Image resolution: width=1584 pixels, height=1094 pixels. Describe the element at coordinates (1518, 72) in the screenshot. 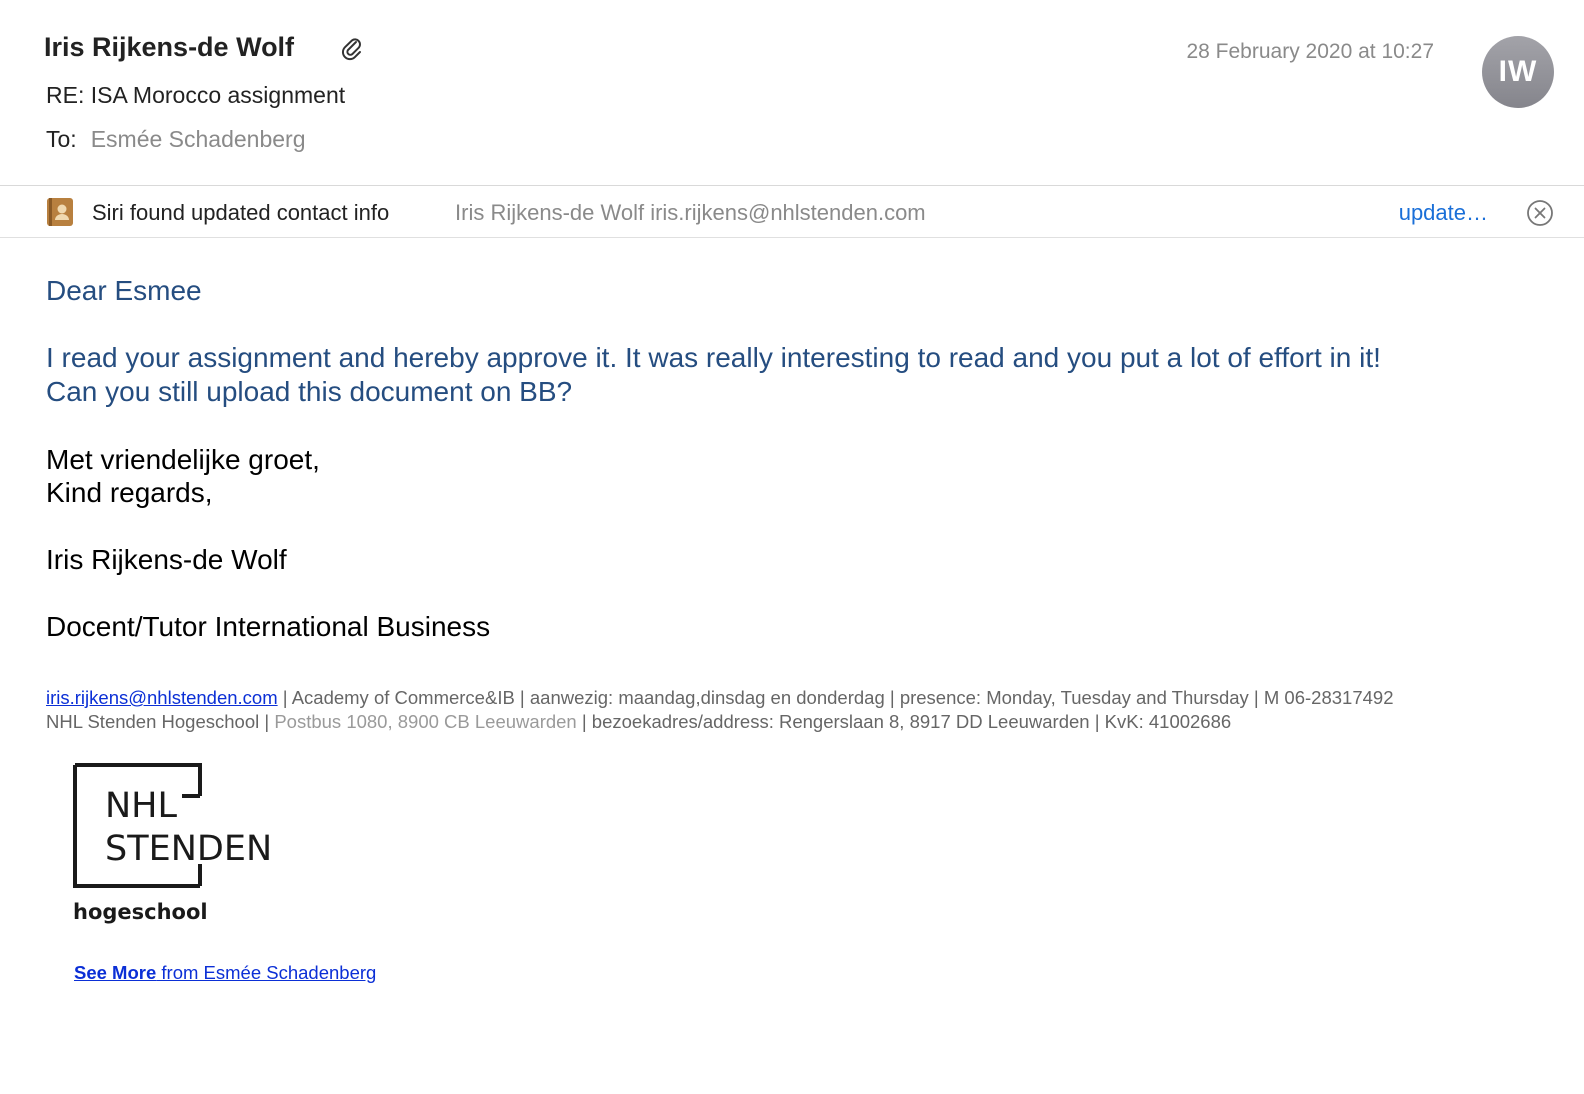

I see `sender-avatar: IW` at that location.